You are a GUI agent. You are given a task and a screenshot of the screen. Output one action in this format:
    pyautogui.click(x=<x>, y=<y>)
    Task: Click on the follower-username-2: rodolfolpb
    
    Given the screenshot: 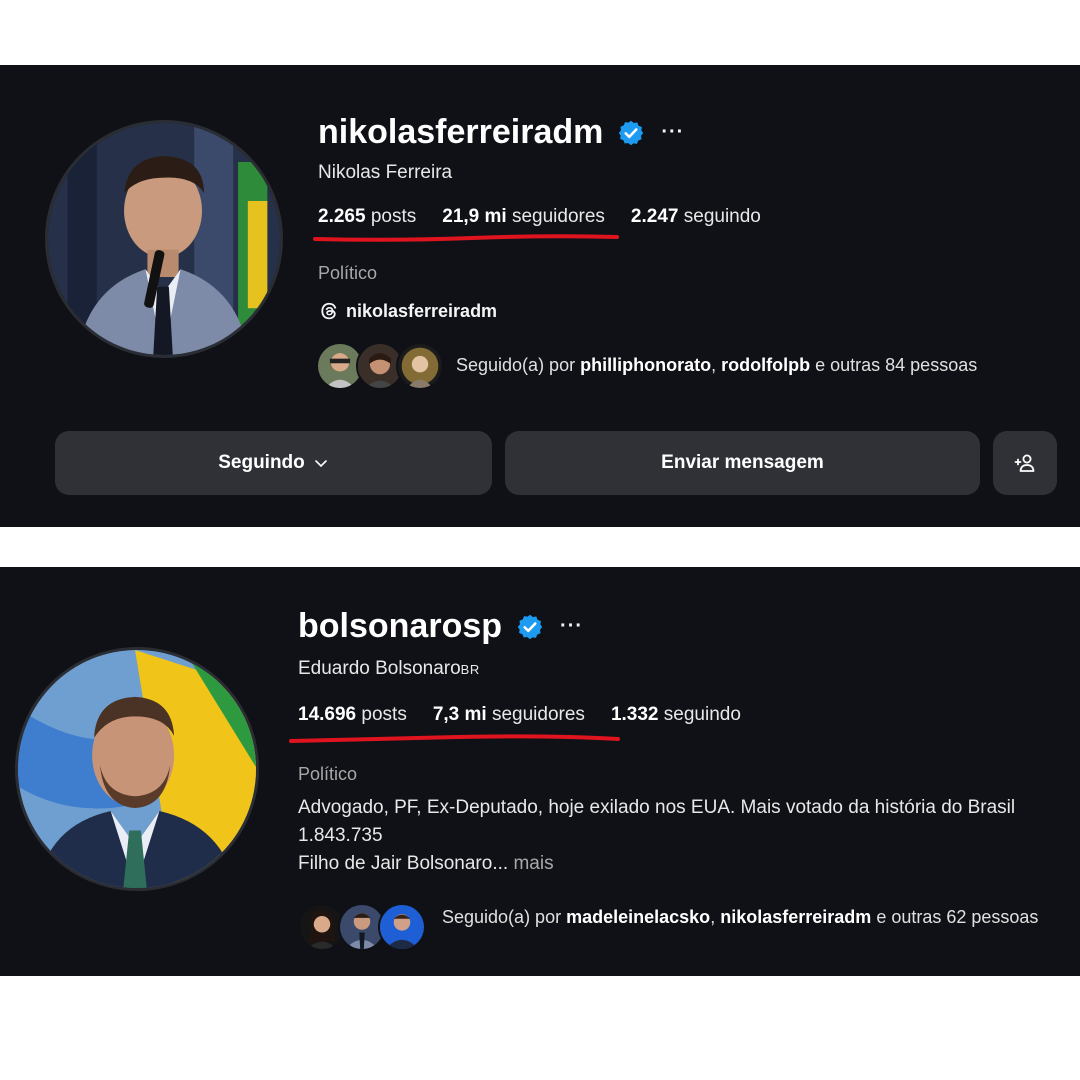 What is the action you would take?
    pyautogui.click(x=765, y=365)
    